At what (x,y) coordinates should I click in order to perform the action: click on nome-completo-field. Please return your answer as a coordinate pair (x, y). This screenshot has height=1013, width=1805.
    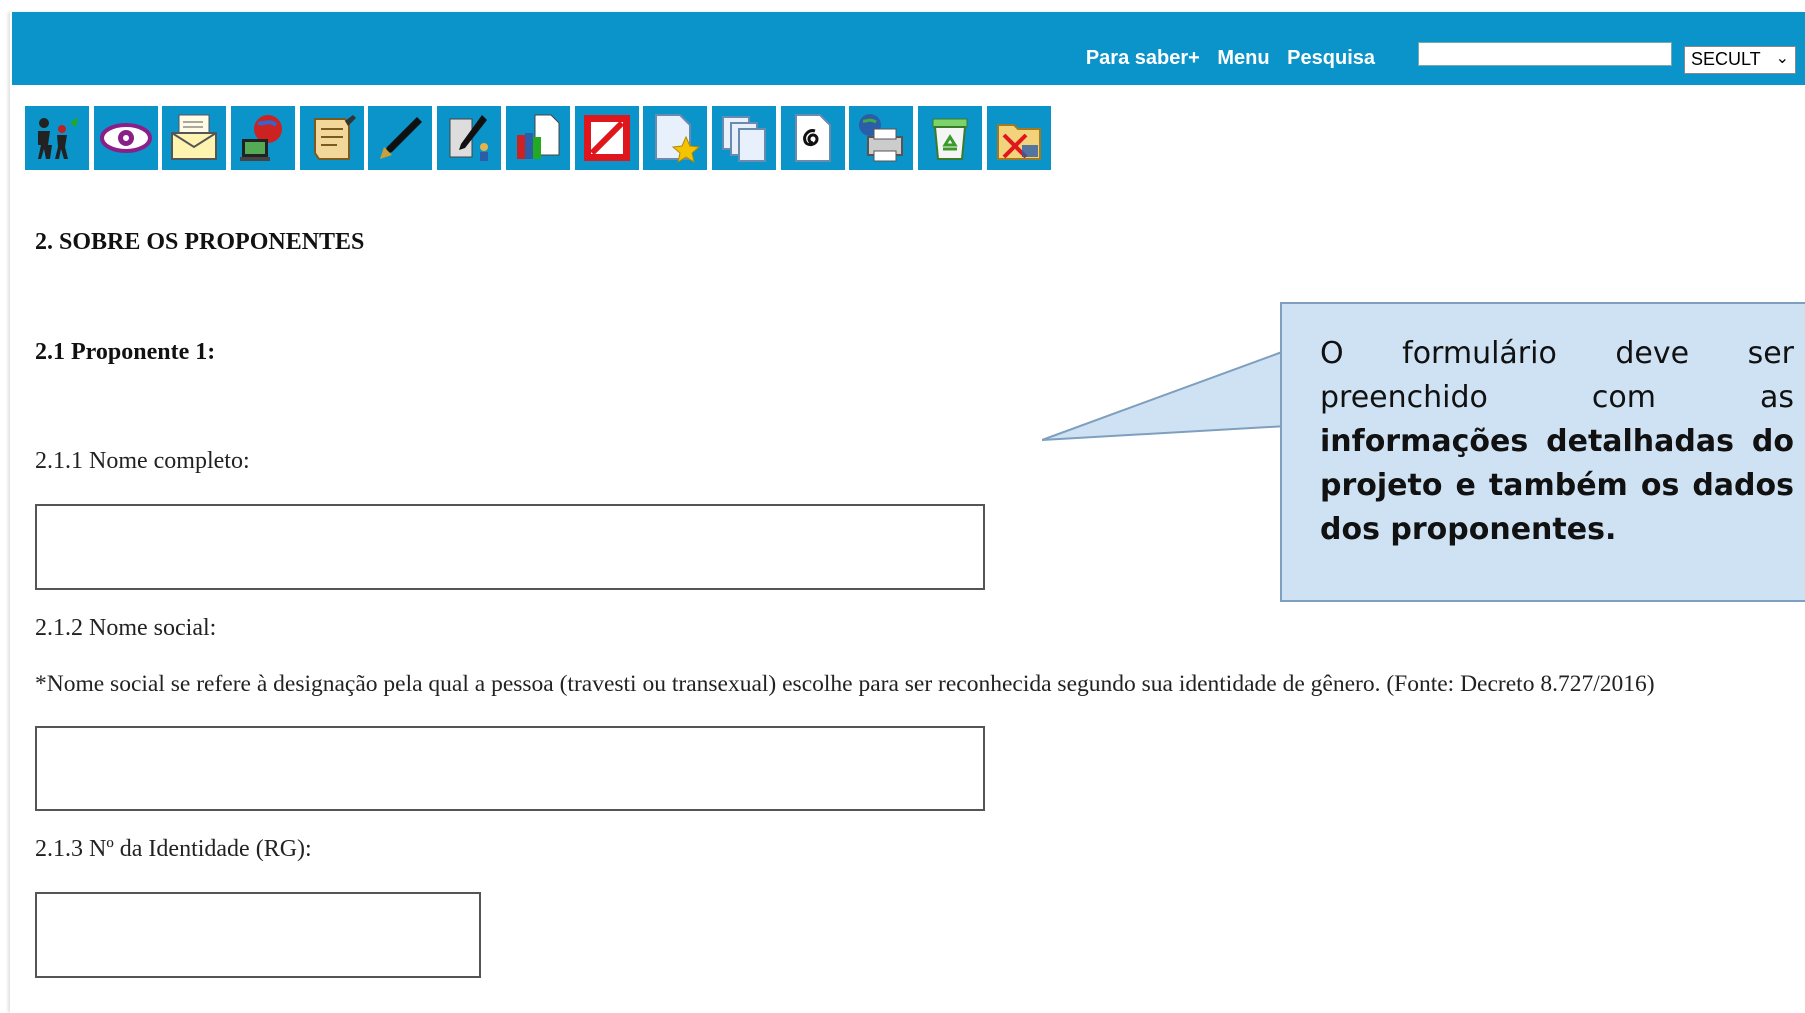
    Looking at the image, I should click on (510, 547).